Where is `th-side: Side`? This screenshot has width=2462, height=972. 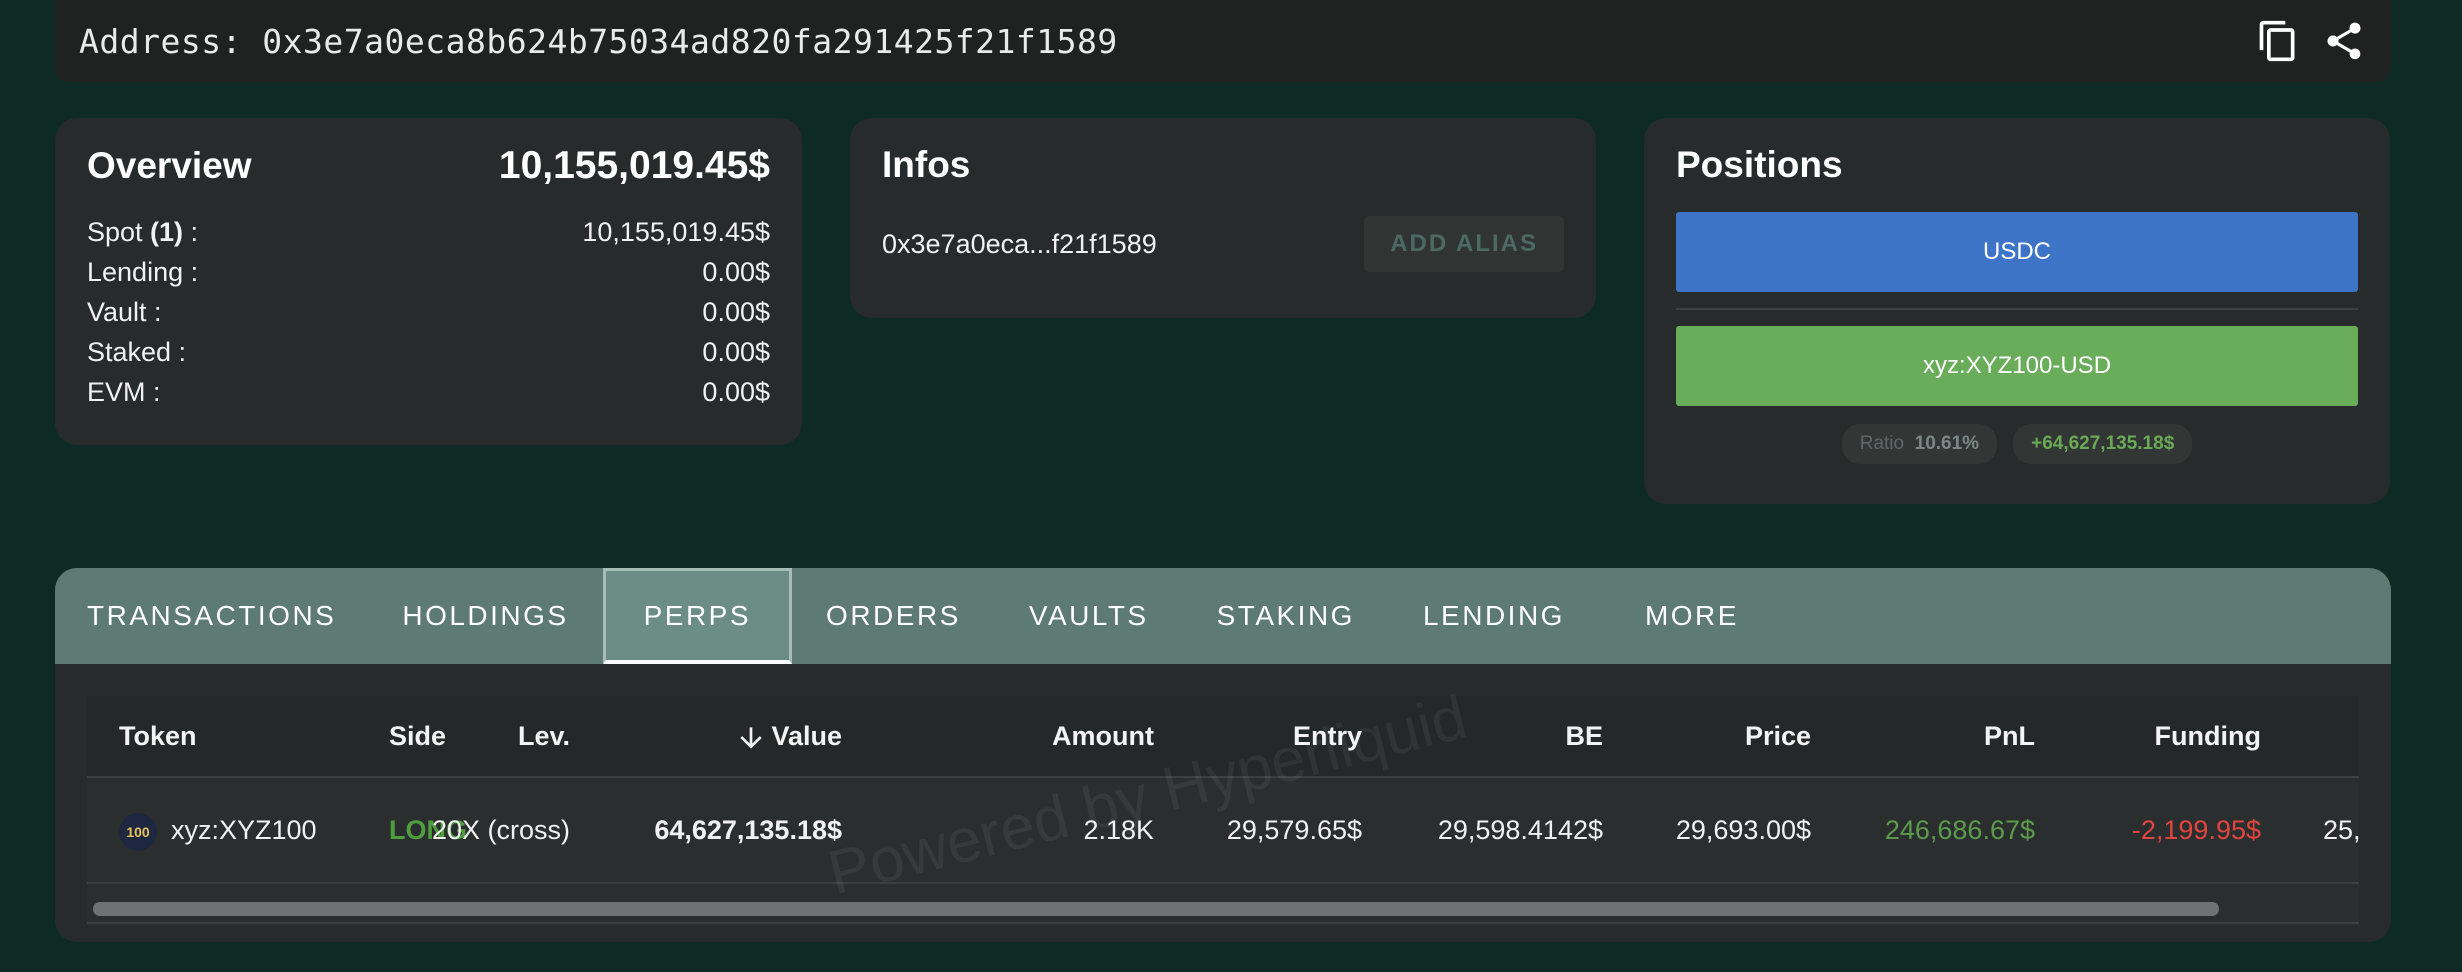
th-side: Side is located at coordinates (417, 736).